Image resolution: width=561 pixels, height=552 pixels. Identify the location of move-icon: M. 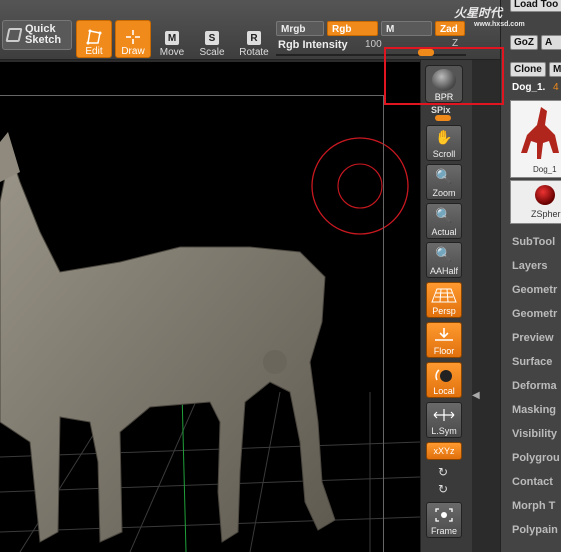
(172, 38).